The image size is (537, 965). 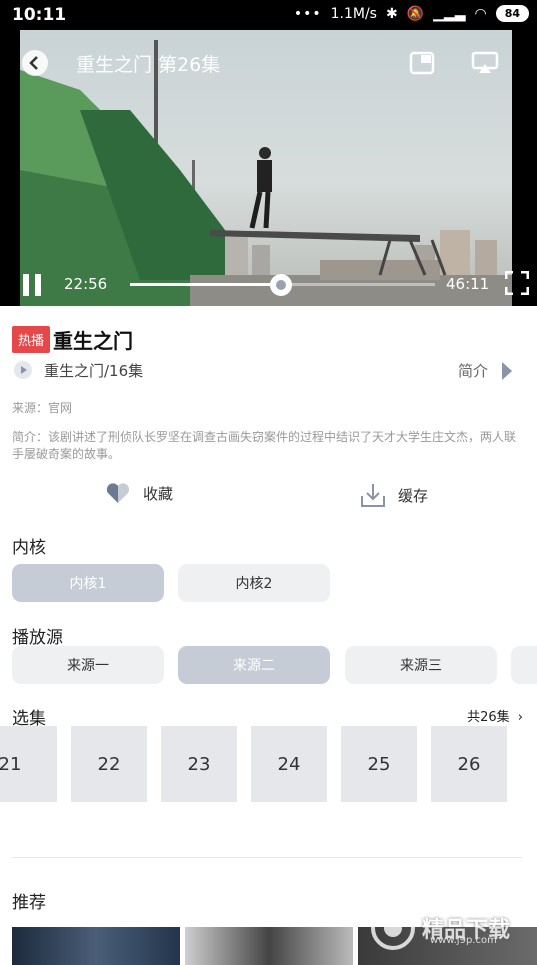 I want to click on kernel-option-2: 内核2, so click(x=254, y=583).